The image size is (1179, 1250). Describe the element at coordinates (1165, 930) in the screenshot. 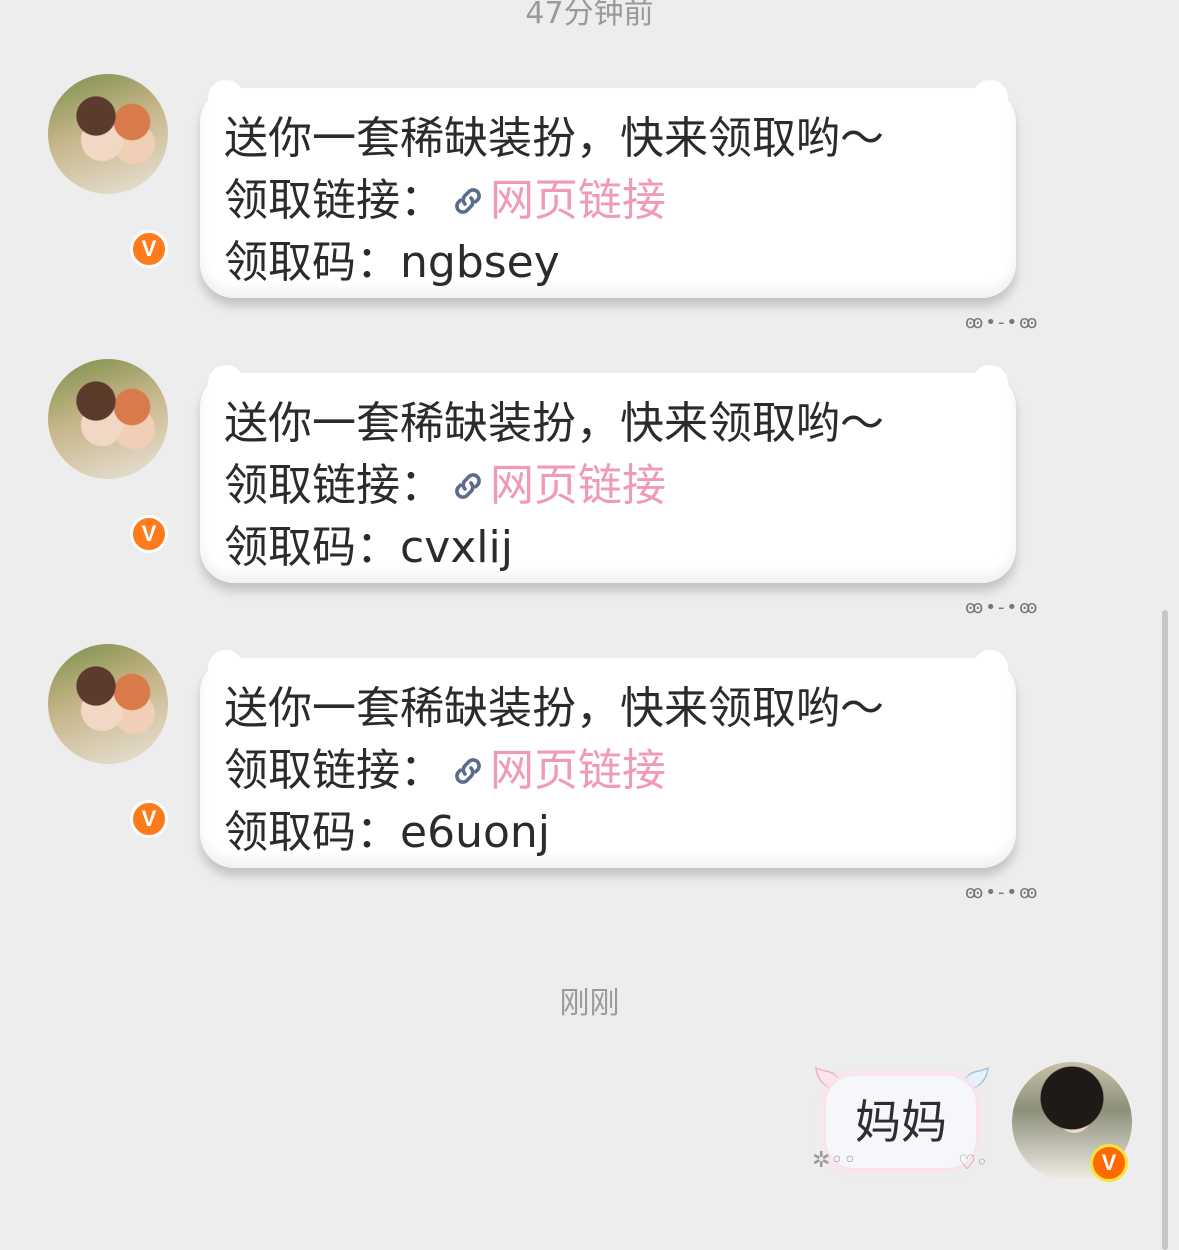

I see `scrollbar` at that location.